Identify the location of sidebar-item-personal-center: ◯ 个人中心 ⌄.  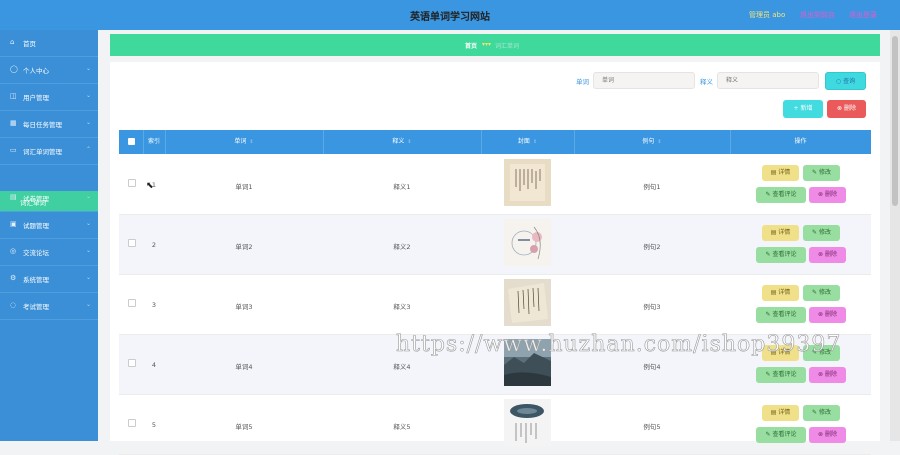
(49, 70).